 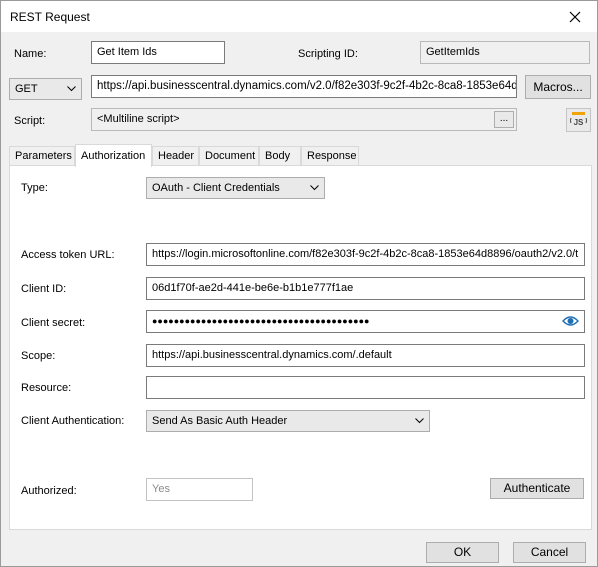 I want to click on method-select: GET, so click(x=45, y=89).